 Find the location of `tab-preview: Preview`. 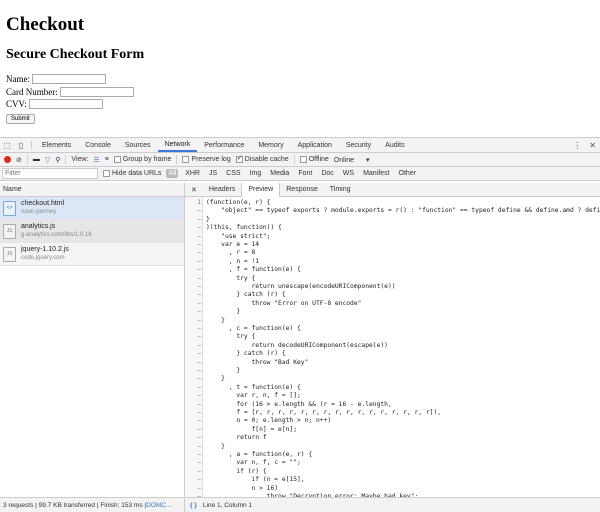

tab-preview: Preview is located at coordinates (261, 189).